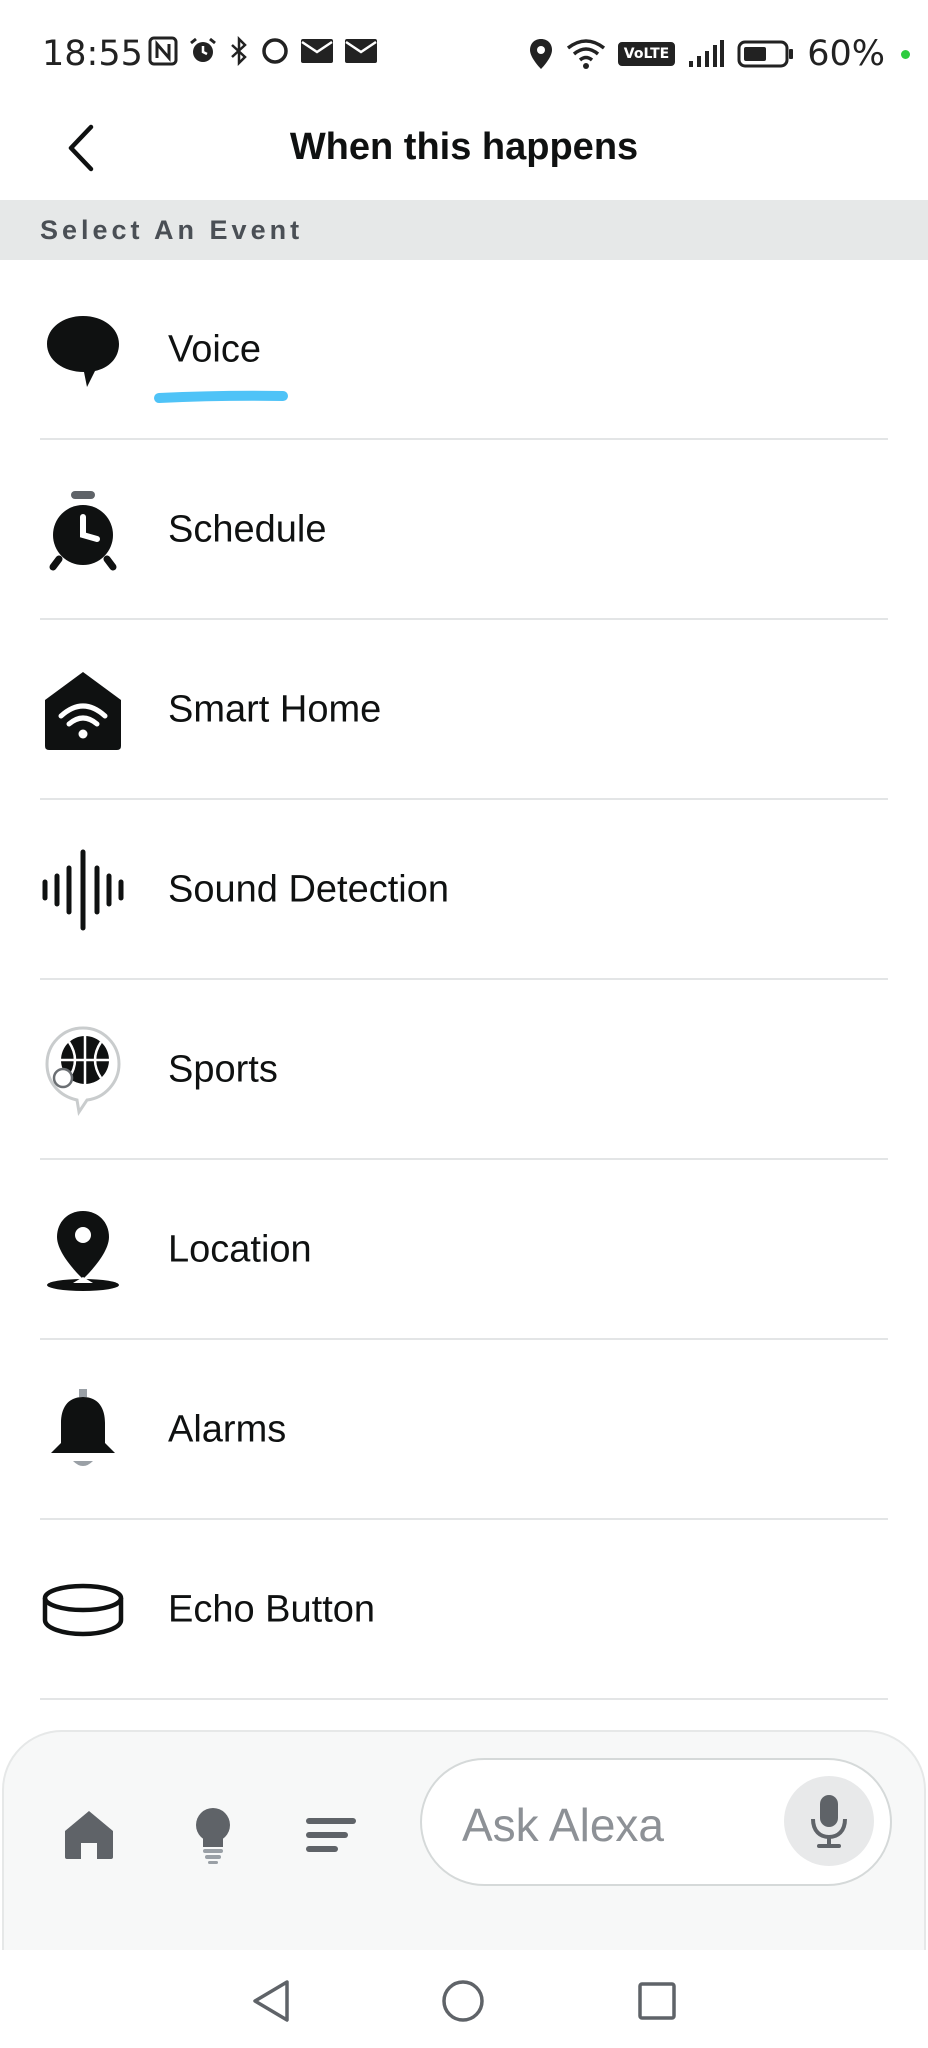 This screenshot has height=2048, width=928. I want to click on square-recents-icon, so click(657, 2001).